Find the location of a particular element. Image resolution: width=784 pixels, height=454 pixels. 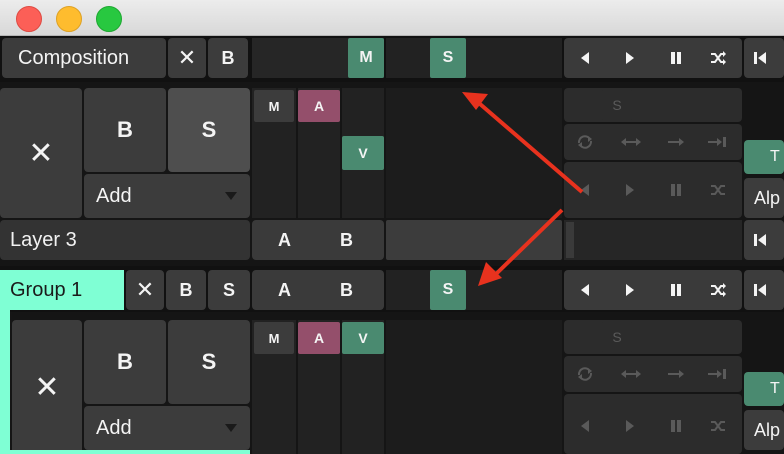

layer-solo-small-button: S is located at coordinates (617, 105).